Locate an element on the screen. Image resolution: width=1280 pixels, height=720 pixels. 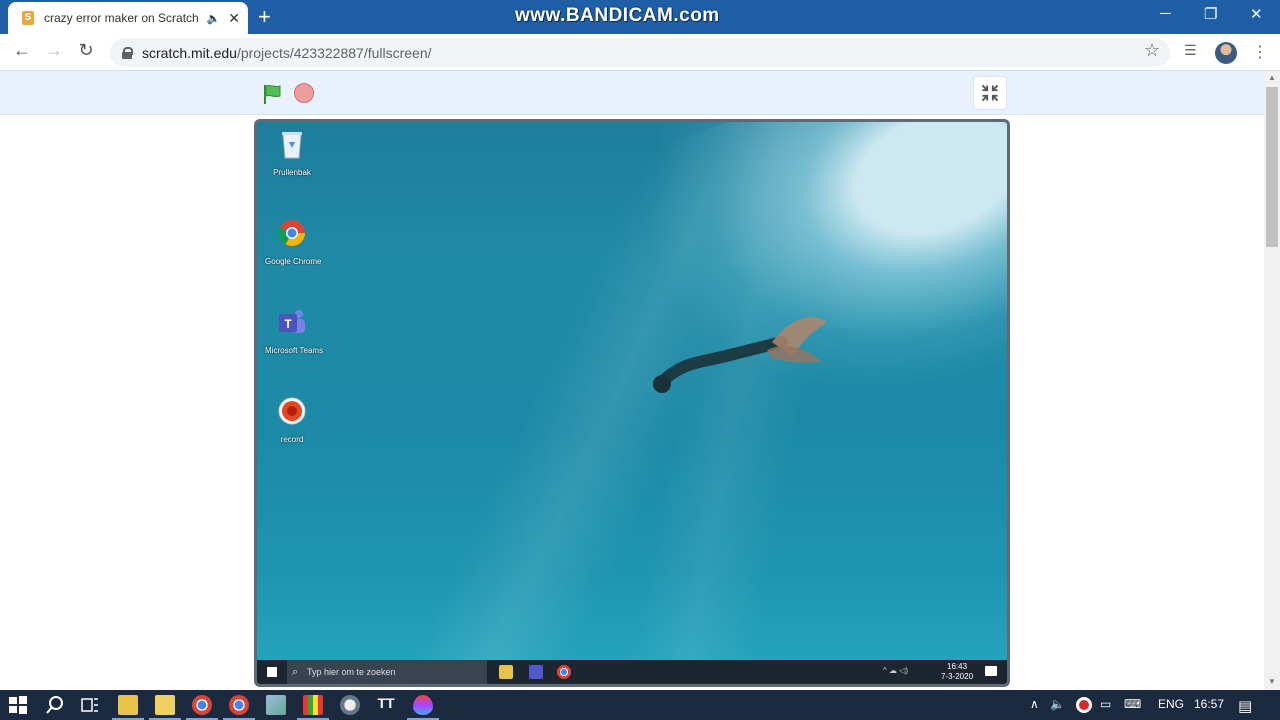
system-clock: 16:57 is located at coordinates (1209, 704).